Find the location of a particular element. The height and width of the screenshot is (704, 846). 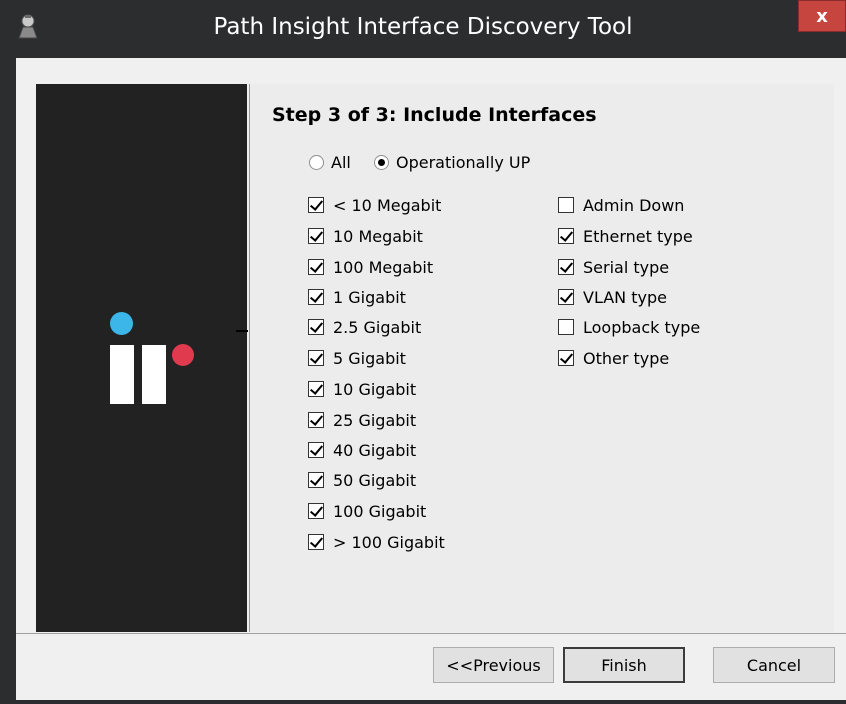

speed-checkbox-100g: 100 Gigabit is located at coordinates (367, 511).